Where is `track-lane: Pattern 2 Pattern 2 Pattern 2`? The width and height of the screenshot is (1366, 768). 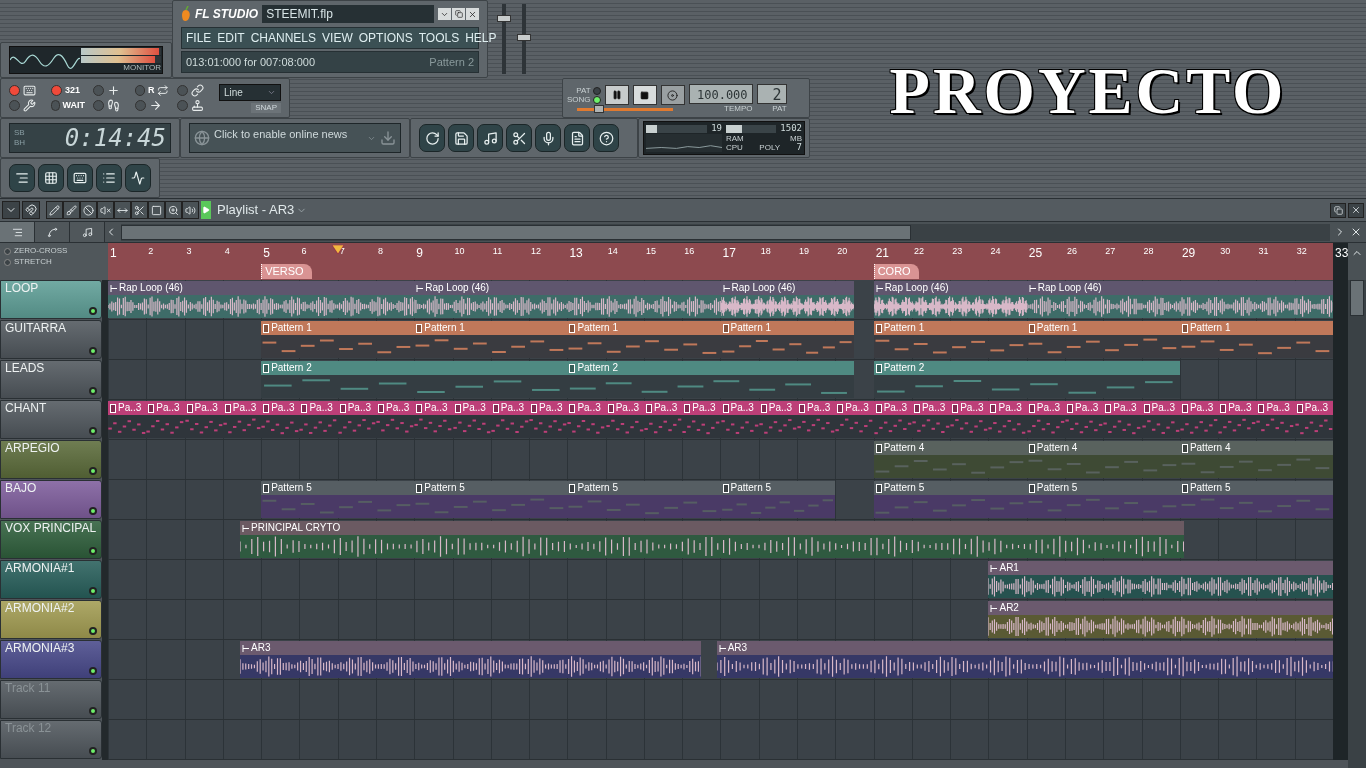
track-lane: Pattern 2 Pattern 2 Pattern 2 is located at coordinates (720, 380).